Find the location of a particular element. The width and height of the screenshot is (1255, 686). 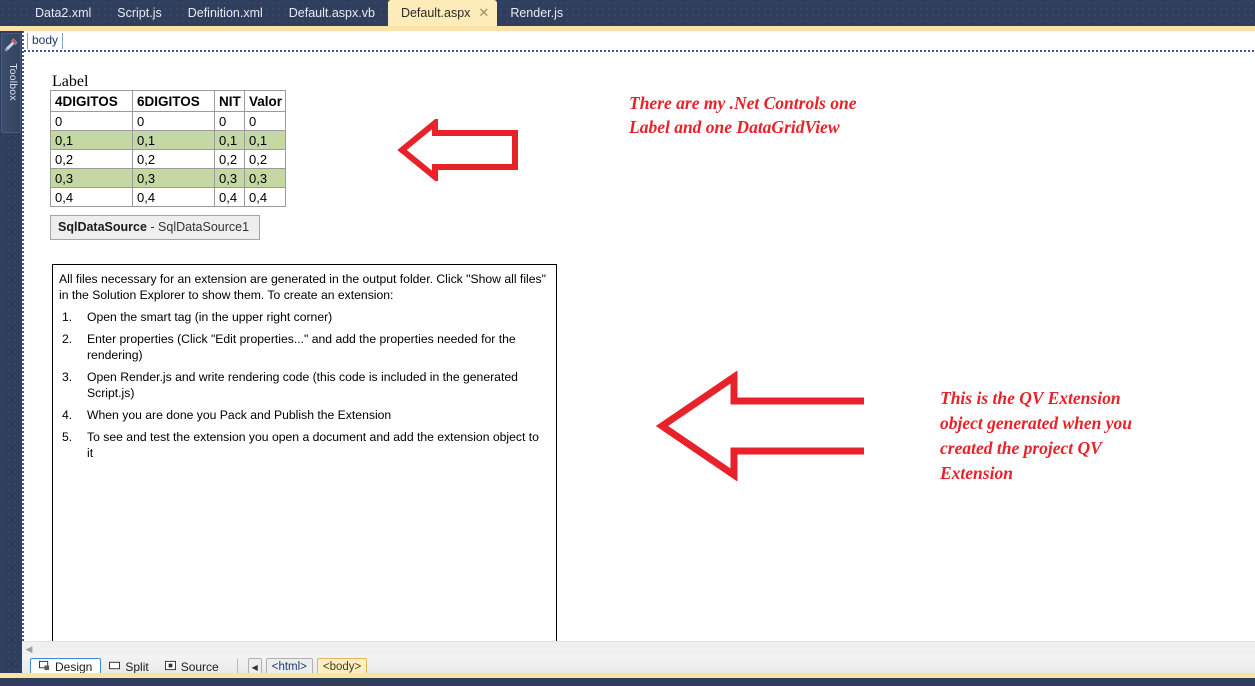

view-tab-label: Split is located at coordinates (137, 667).